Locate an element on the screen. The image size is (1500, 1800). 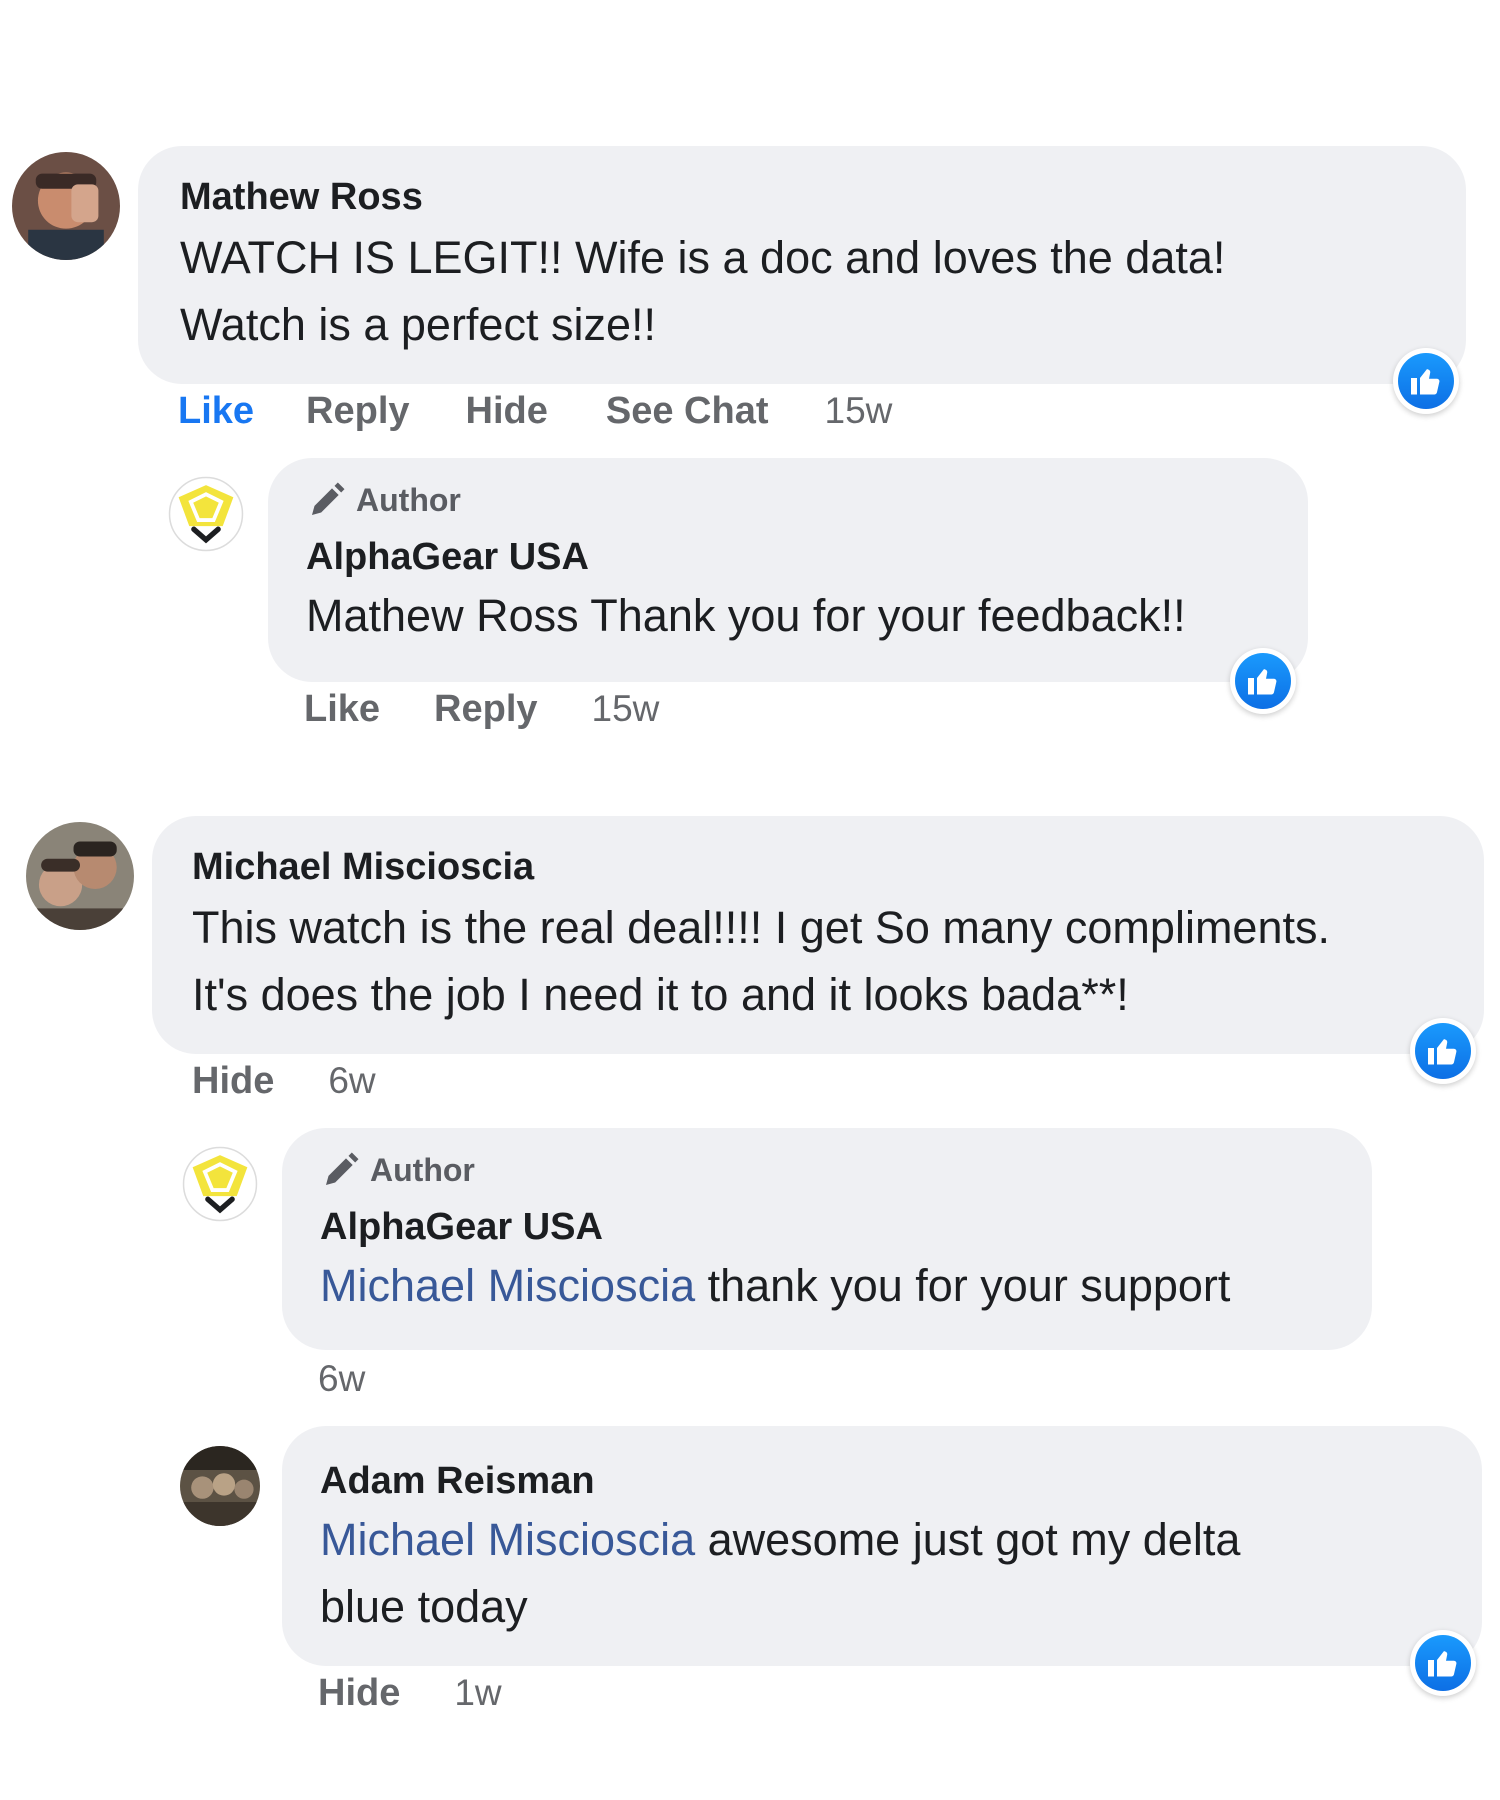
see-chat-button: See Chat is located at coordinates (687, 411).